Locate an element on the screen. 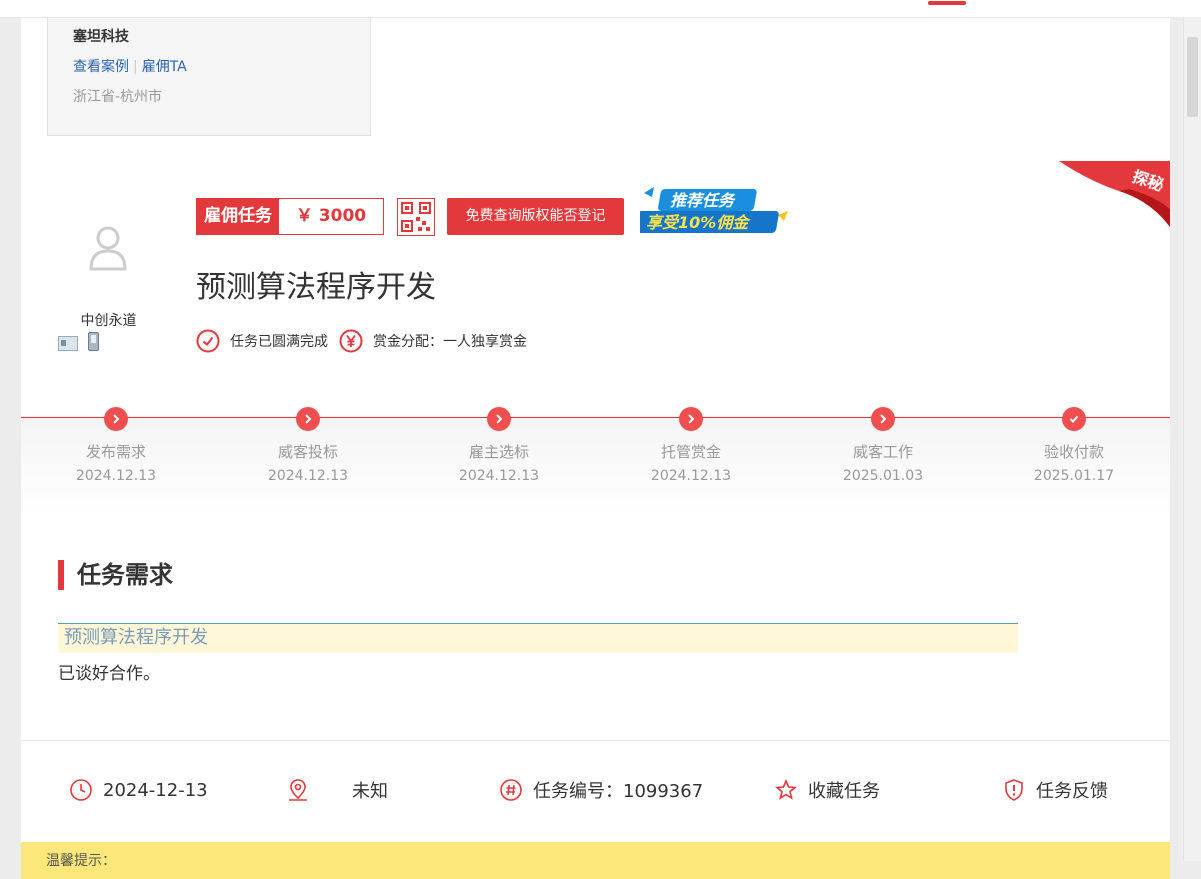  publish-date: 2024-12-13 is located at coordinates (155, 790).